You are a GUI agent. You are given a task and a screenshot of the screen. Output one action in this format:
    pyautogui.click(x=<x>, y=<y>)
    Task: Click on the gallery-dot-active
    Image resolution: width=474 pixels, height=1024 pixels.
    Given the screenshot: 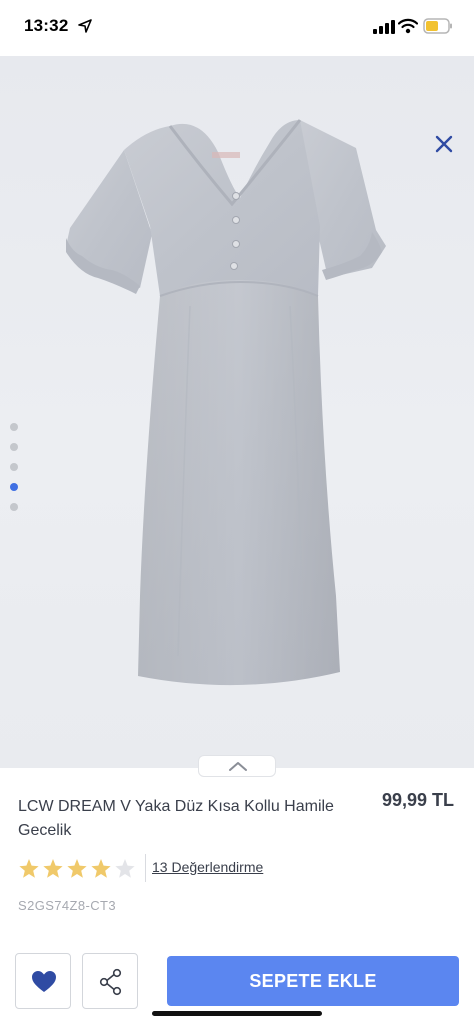 What is the action you would take?
    pyautogui.click(x=14, y=487)
    